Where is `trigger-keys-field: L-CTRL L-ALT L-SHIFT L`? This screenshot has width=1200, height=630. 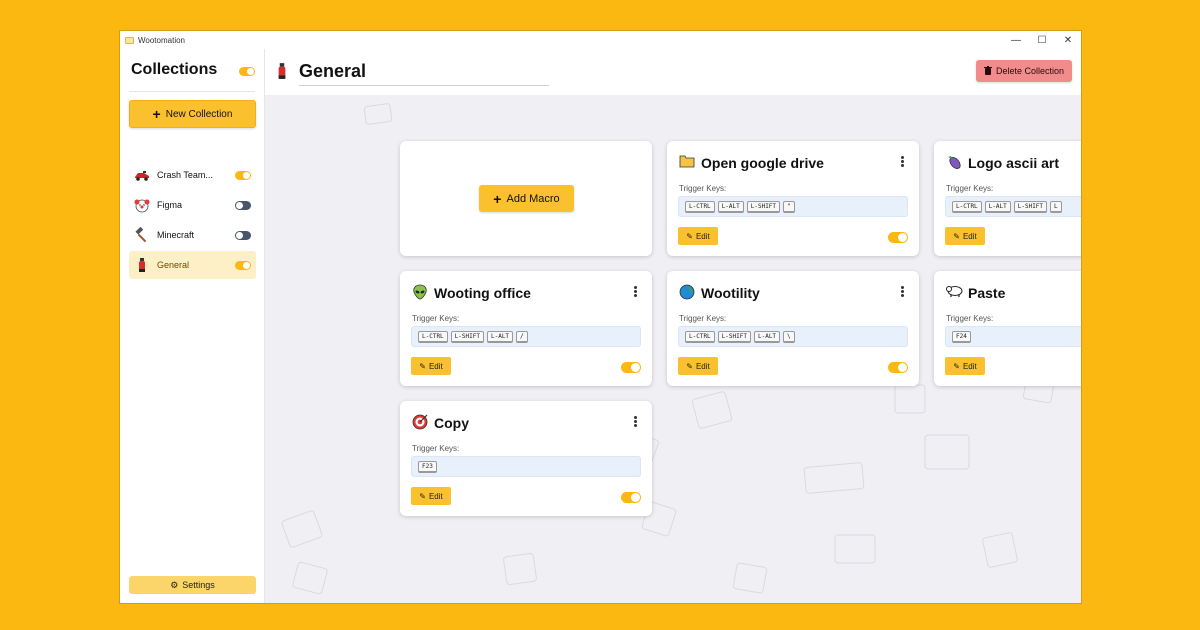 trigger-keys-field: L-CTRL L-ALT L-SHIFT L is located at coordinates (1013, 206).